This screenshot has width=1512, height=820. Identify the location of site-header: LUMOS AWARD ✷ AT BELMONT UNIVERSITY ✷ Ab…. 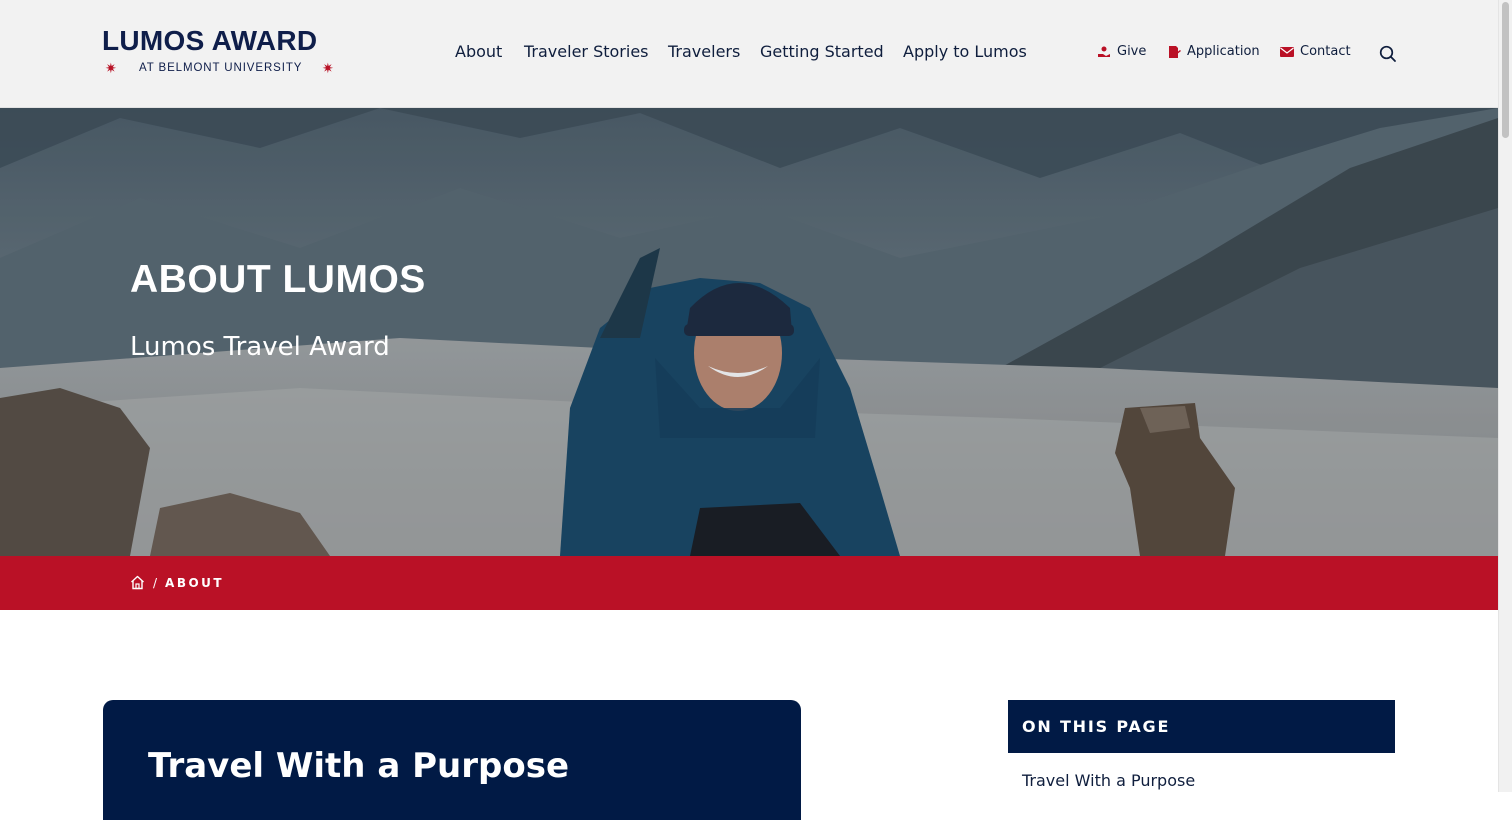
(749, 54).